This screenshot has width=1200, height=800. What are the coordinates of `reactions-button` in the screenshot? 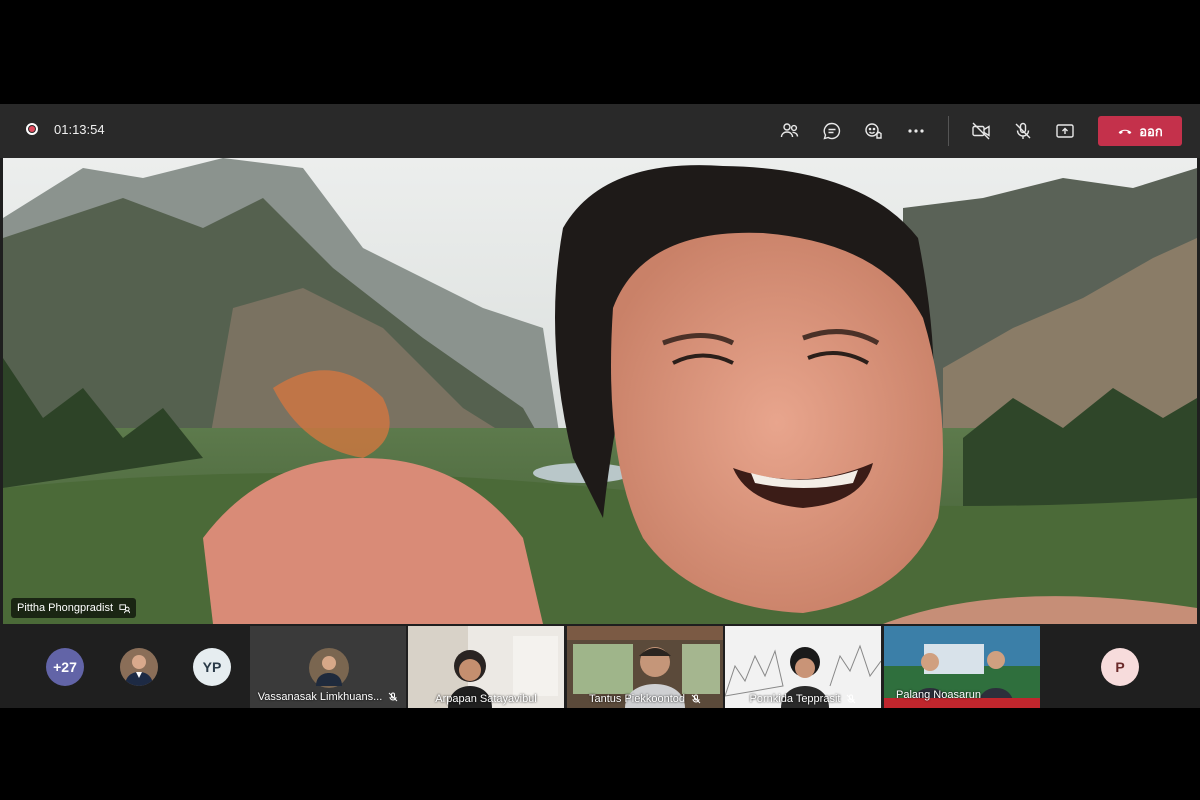 It's located at (874, 131).